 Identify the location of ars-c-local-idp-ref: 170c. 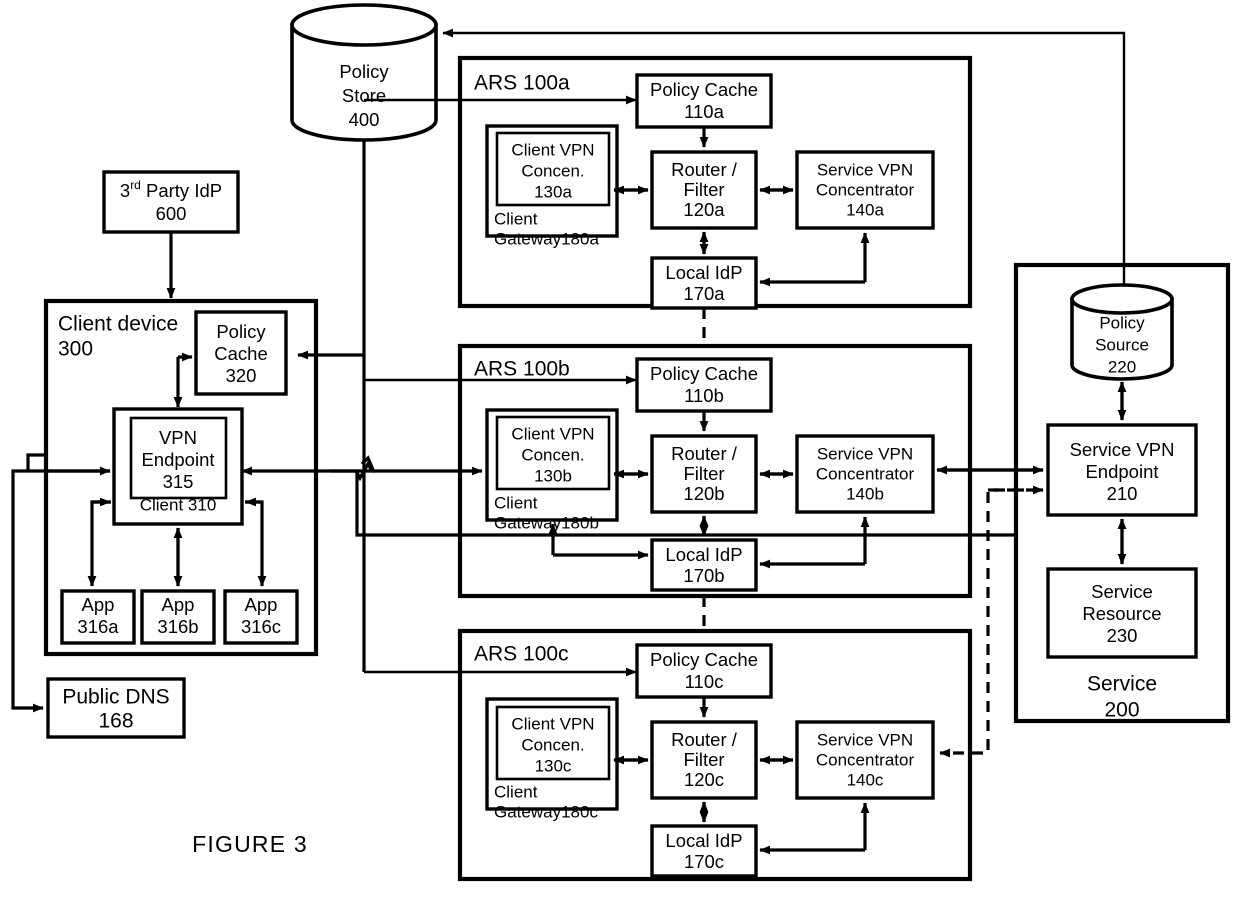
(704, 861).